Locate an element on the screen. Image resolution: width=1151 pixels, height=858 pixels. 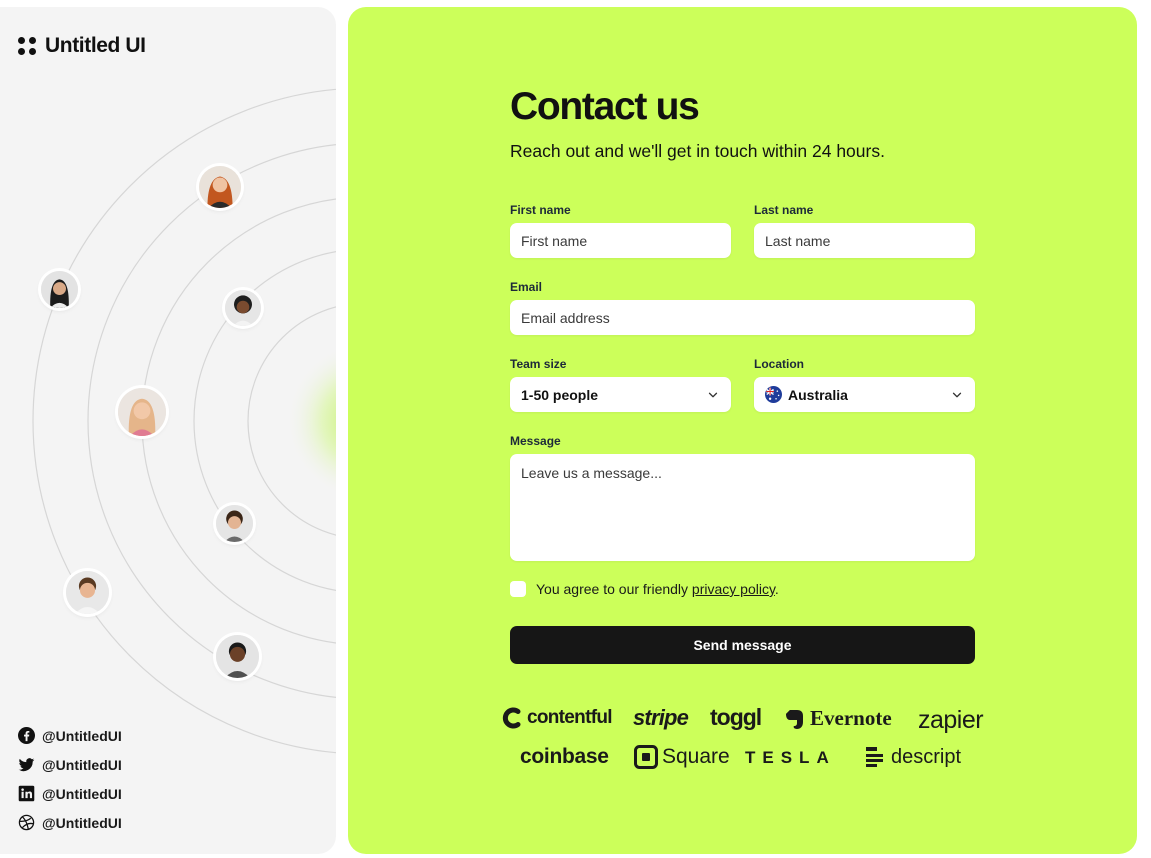
logo-text: TESLA is located at coordinates (790, 757).